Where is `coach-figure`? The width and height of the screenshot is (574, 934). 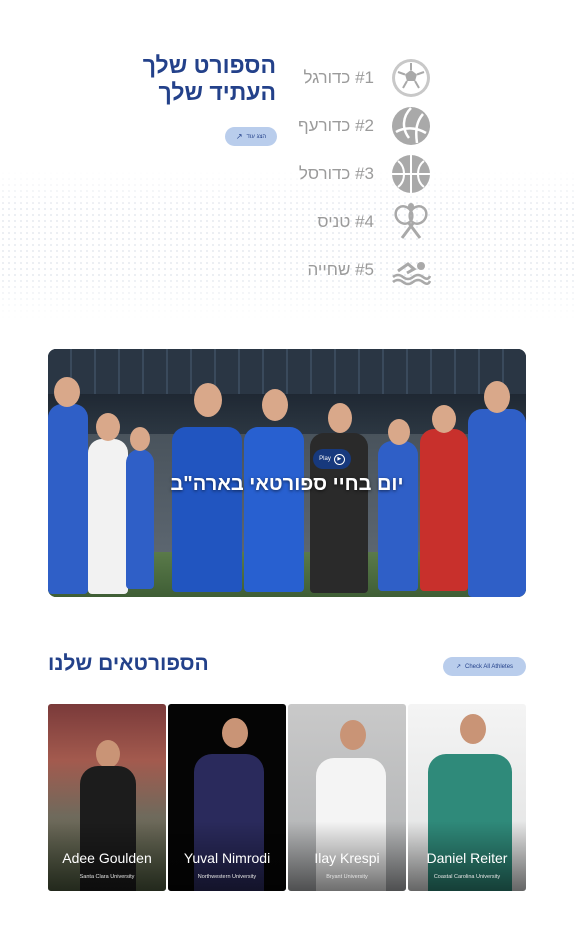
coach-figure is located at coordinates (207, 509).